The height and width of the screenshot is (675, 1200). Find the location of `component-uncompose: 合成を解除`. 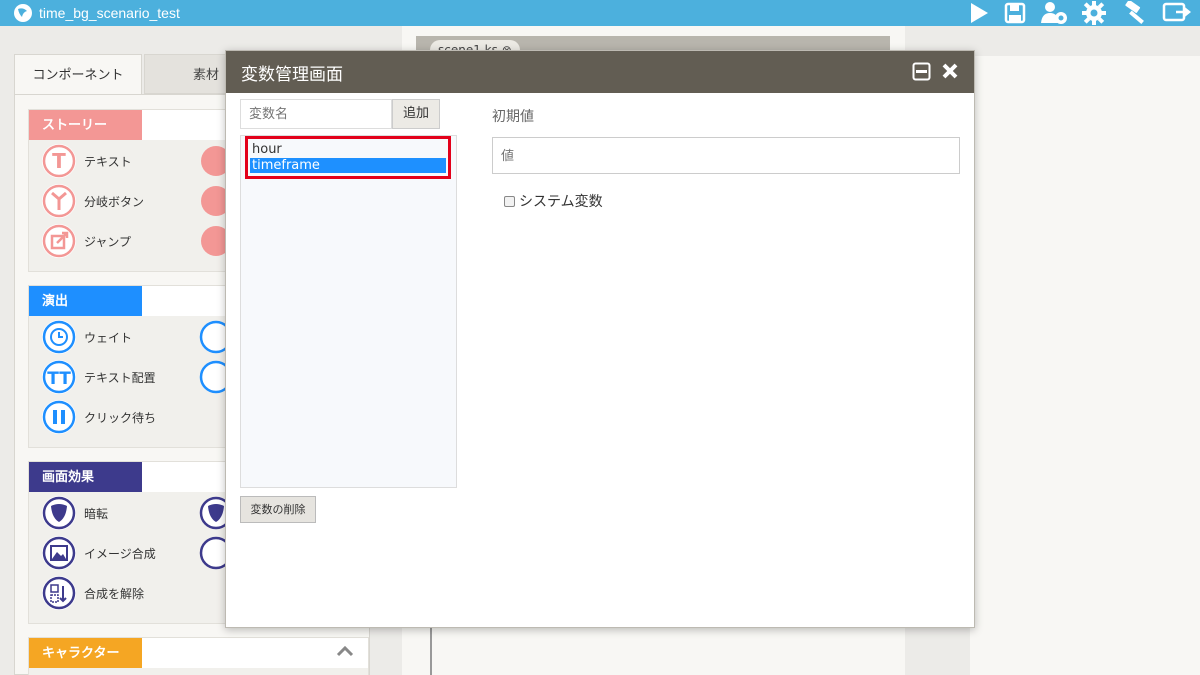

component-uncompose: 合成を解除 is located at coordinates (93, 593).